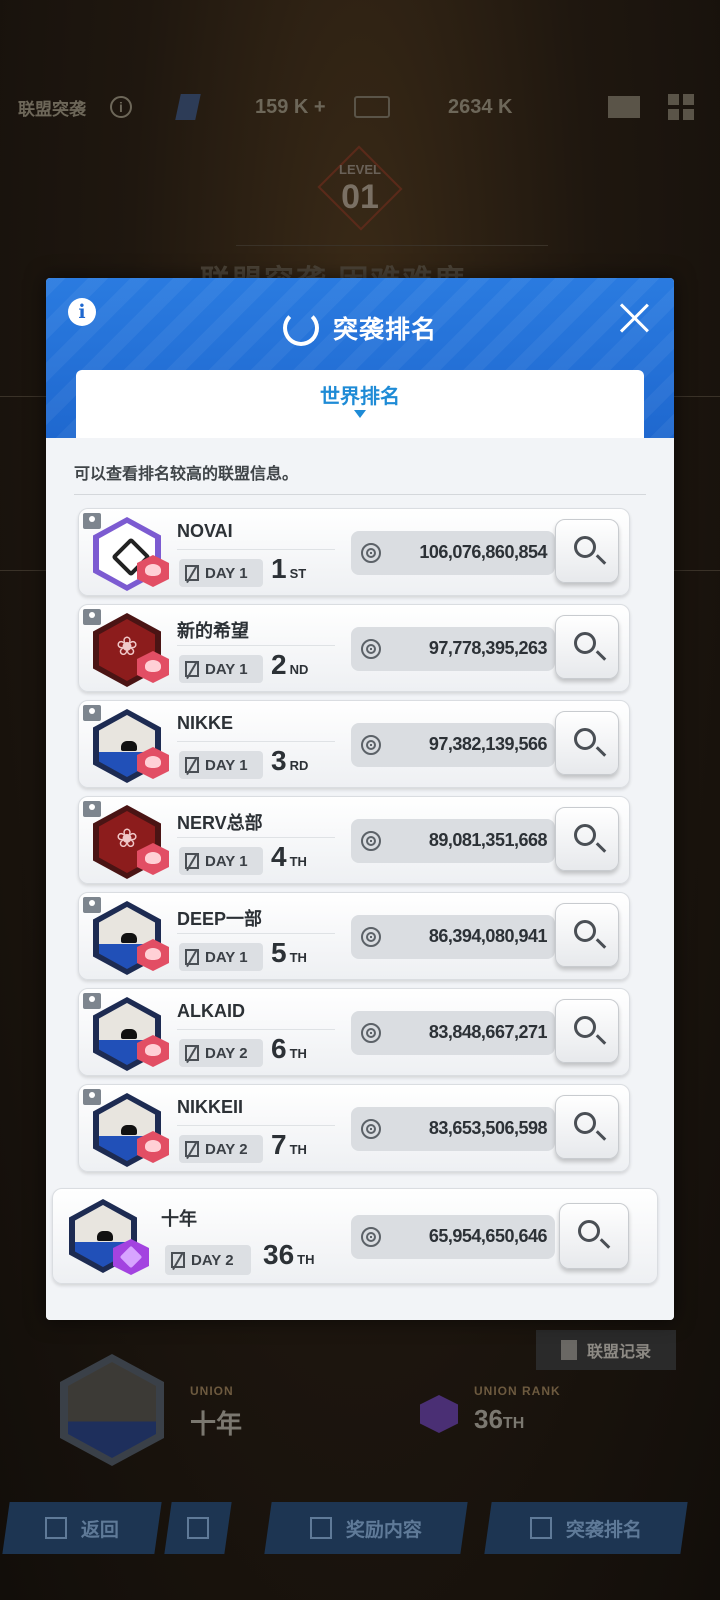 The height and width of the screenshot is (1600, 720). Describe the element at coordinates (360, 328) in the screenshot. I see `modal-title-bar: 突袭排名` at that location.